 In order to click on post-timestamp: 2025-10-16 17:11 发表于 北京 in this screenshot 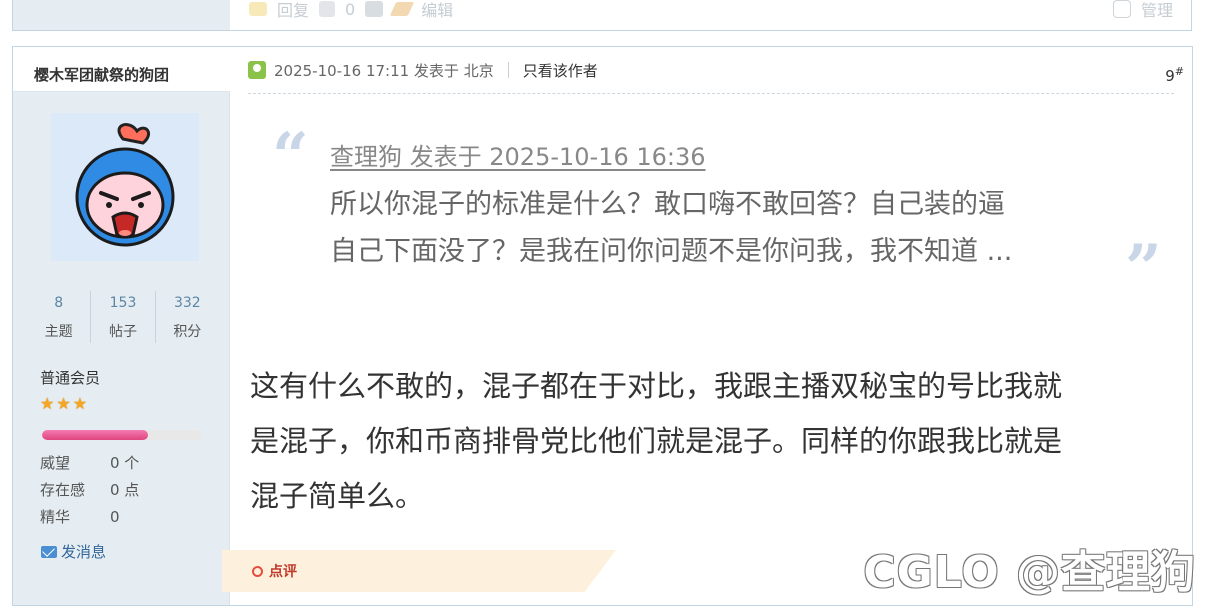, I will do `click(384, 70)`.